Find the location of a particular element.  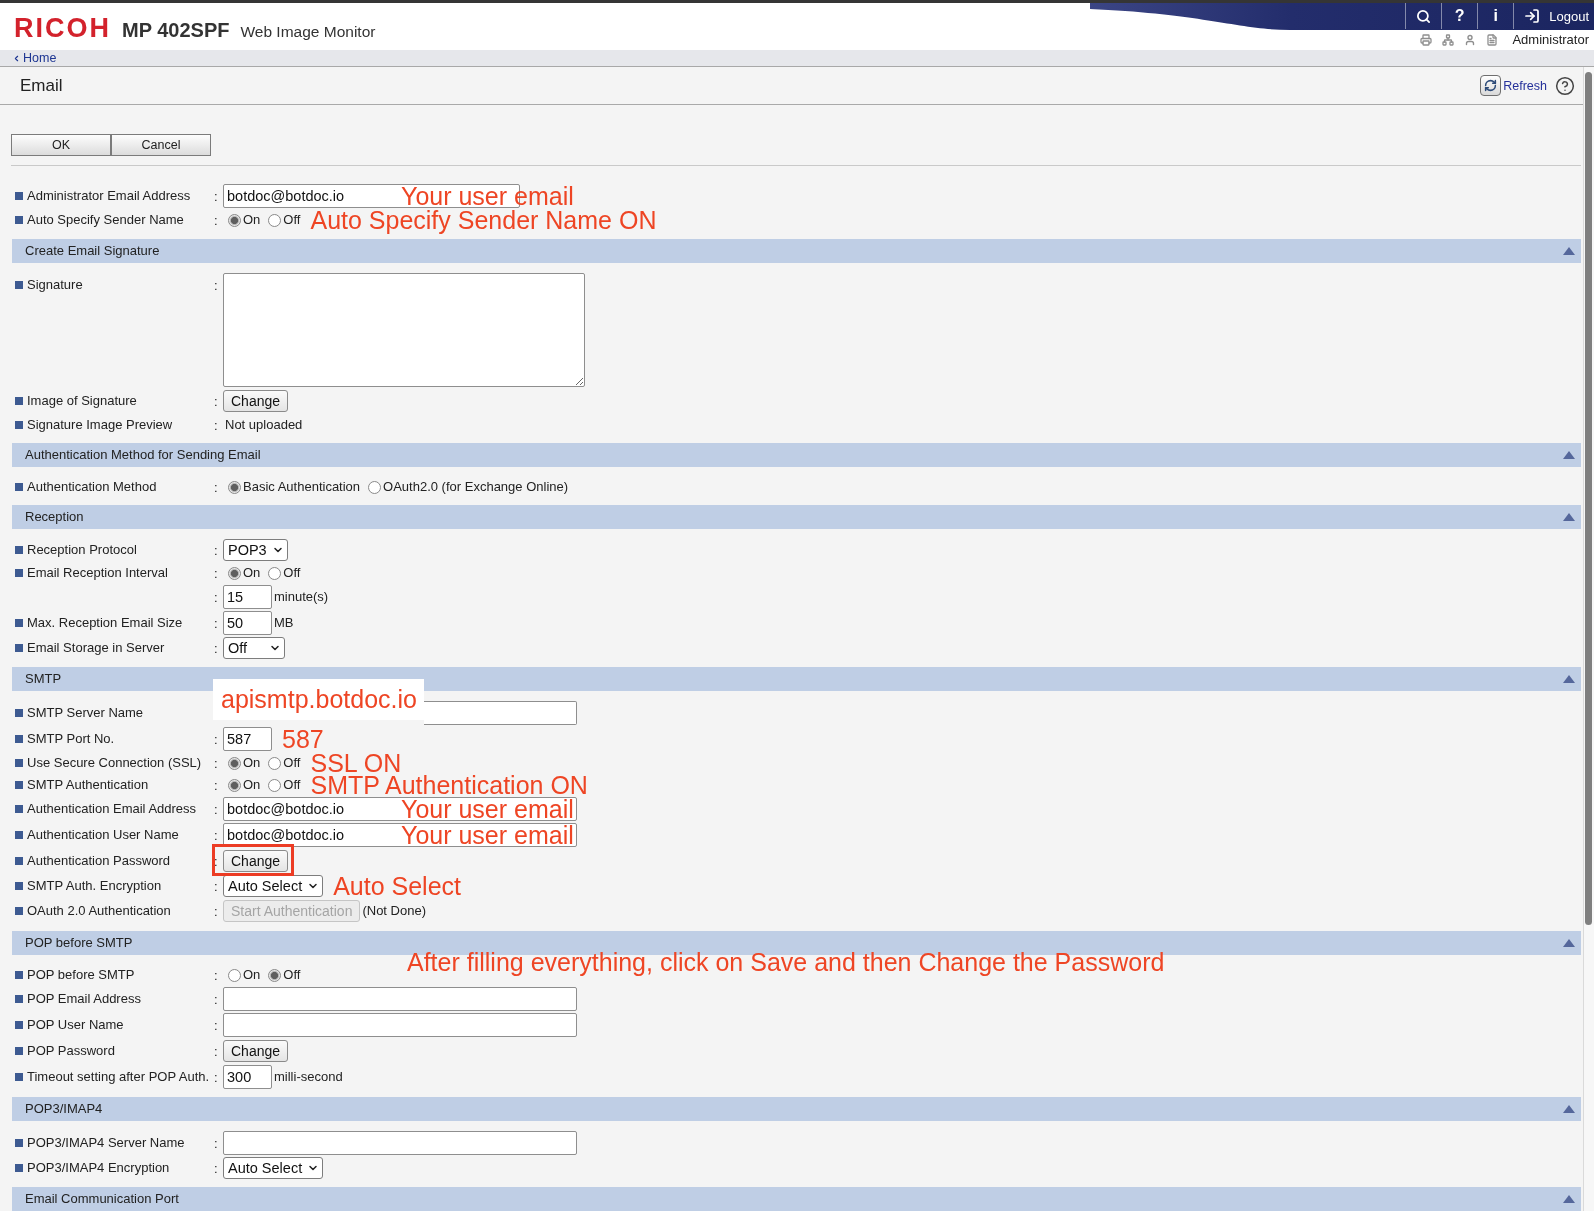

search-icon is located at coordinates (1424, 16).